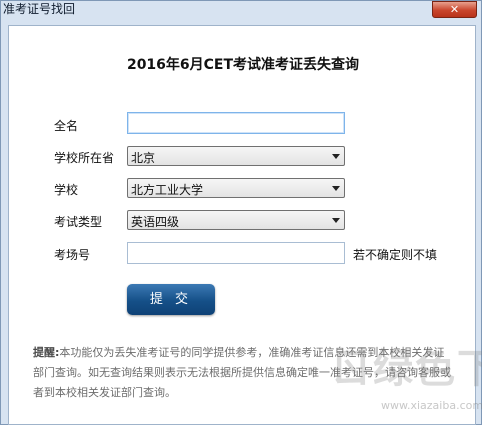  Describe the element at coordinates (241, 9) in the screenshot. I see `title-bar: 准考证号找回 ✕` at that location.